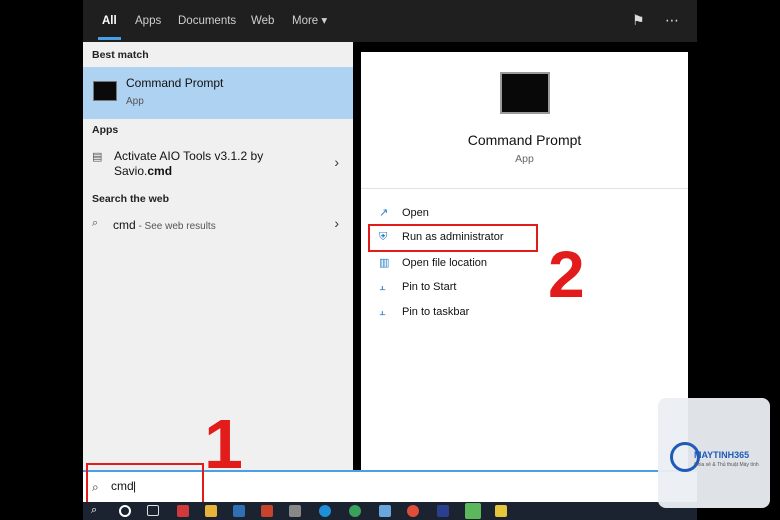 This screenshot has width=780, height=520. I want to click on photos-icon, so click(385, 511).